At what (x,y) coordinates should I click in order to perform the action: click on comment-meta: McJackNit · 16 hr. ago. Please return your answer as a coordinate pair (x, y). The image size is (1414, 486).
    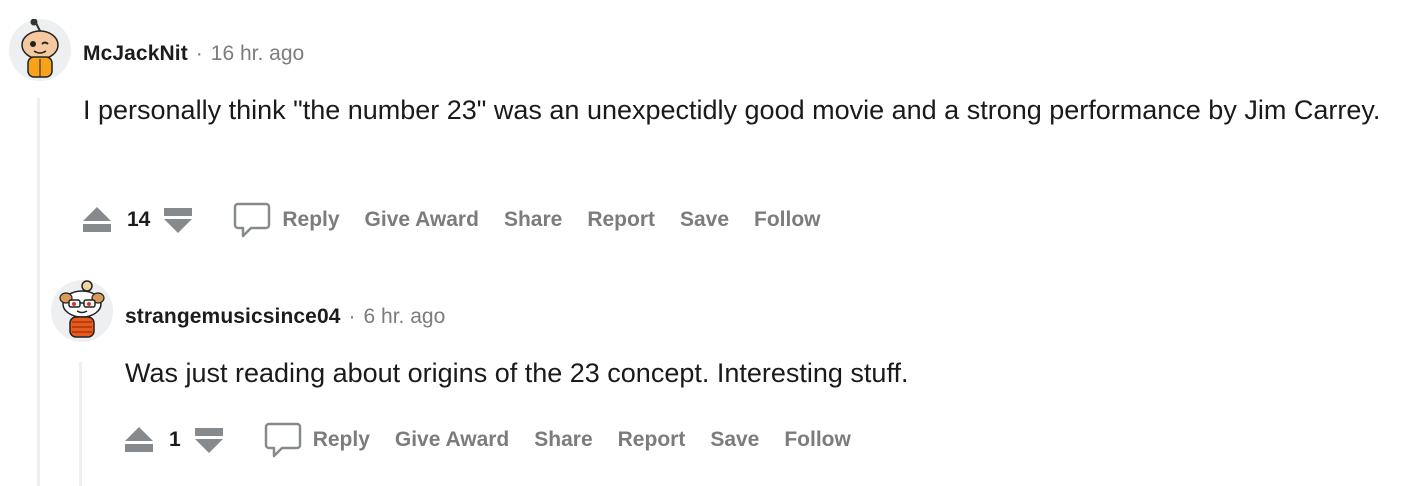
    Looking at the image, I should click on (193, 54).